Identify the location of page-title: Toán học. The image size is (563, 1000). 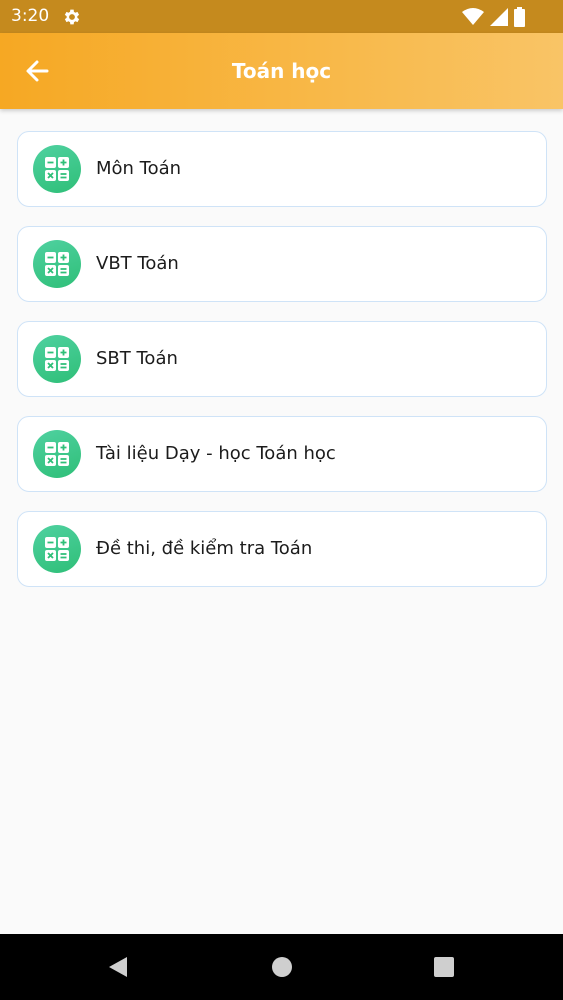
(281, 71).